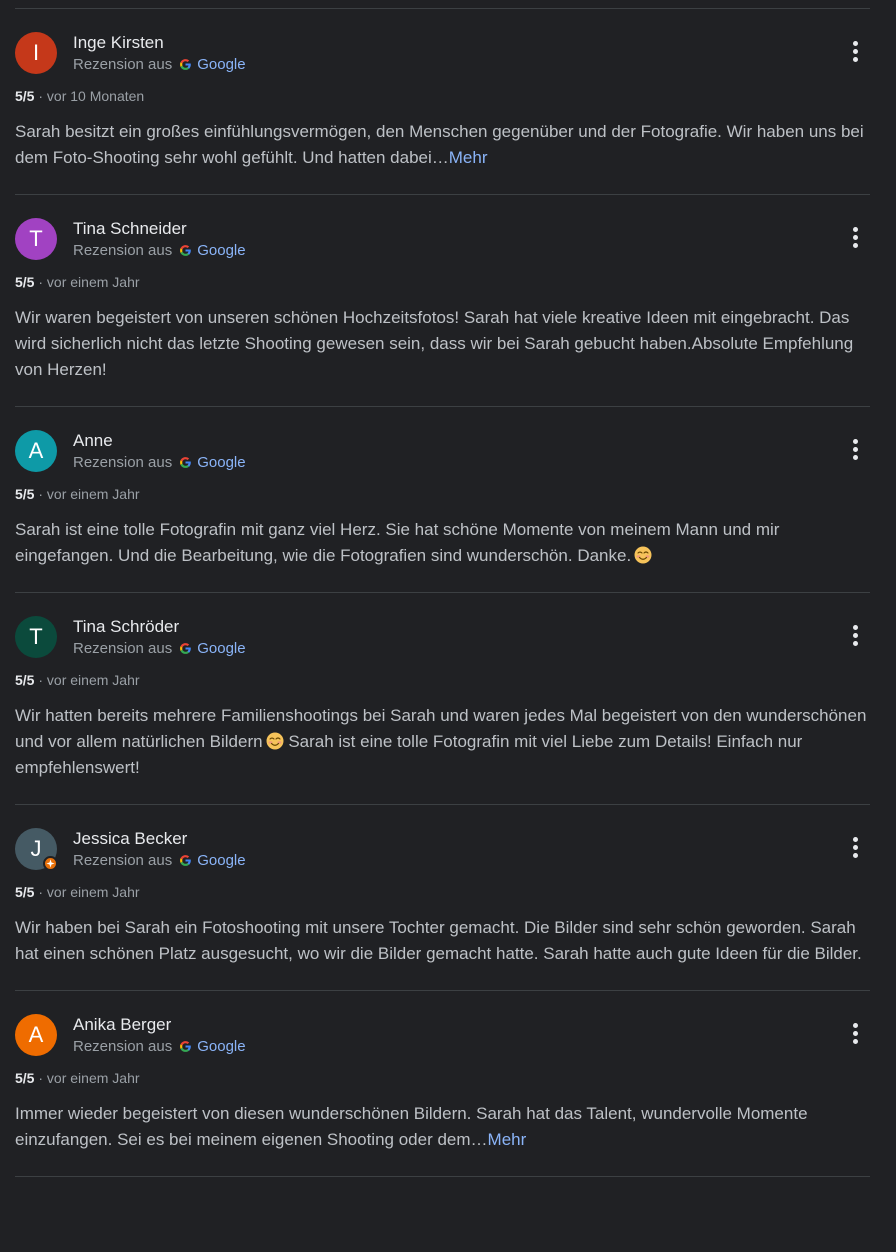 The height and width of the screenshot is (1252, 896). Describe the element at coordinates (442, 852) in the screenshot. I see `review-header: J Jessica Becker Rezension aus Google` at that location.